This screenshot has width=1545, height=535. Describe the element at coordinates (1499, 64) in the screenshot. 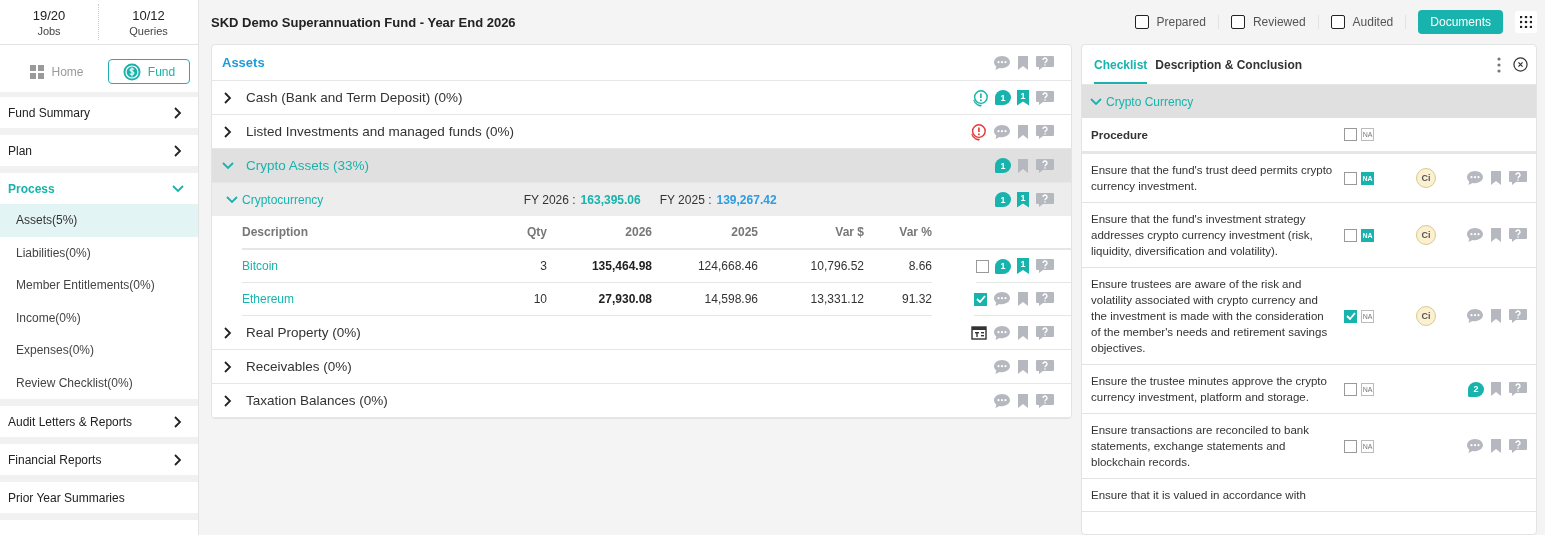

I see `more-vertical-icon` at that location.